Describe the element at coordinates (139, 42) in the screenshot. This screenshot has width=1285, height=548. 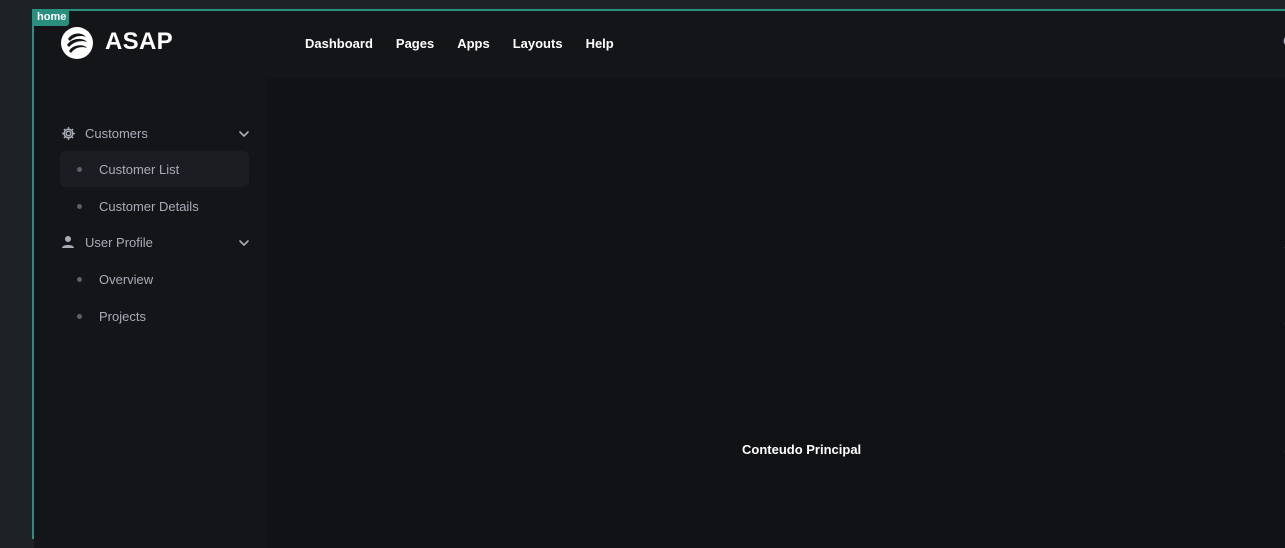
I see `brand-name: ASAP` at that location.